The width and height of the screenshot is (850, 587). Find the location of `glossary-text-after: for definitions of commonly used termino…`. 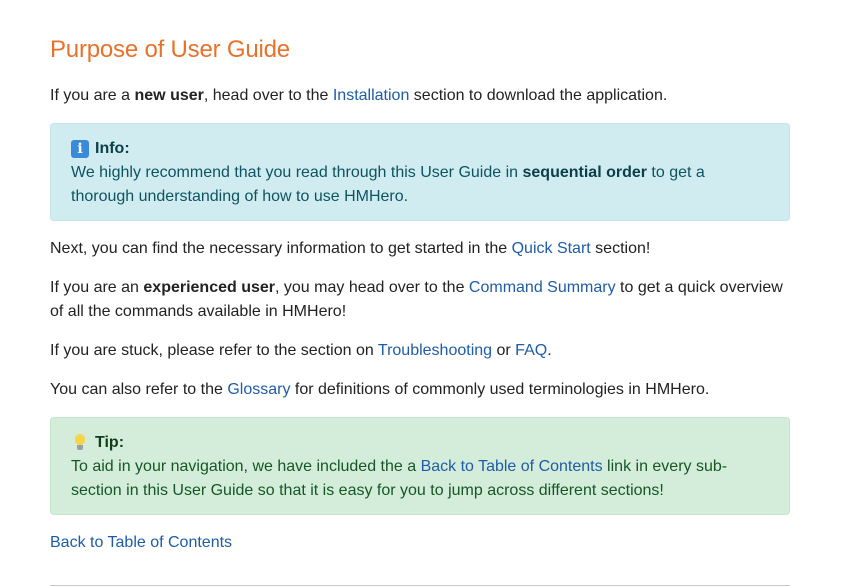

glossary-text-after: for definitions of commonly used termino… is located at coordinates (500, 389).